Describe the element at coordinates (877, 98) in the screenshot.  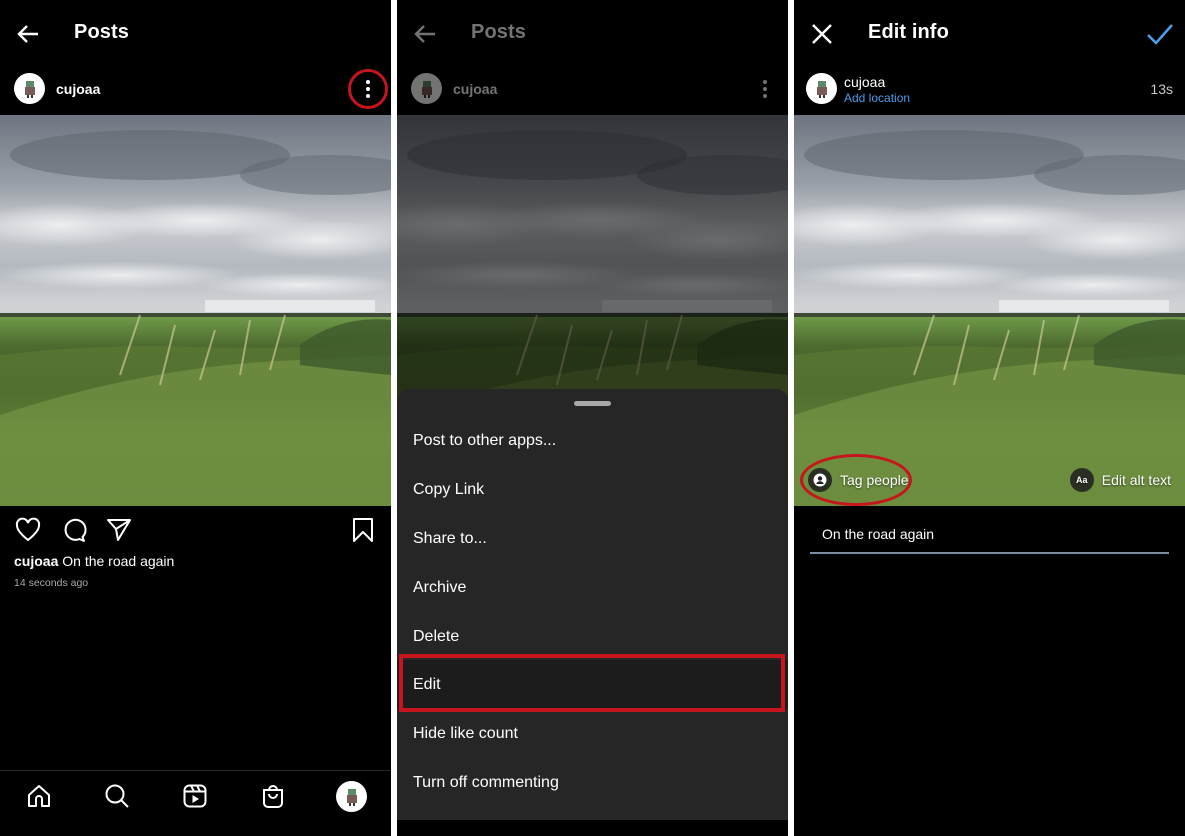
I see `add-location-link: Add location` at that location.